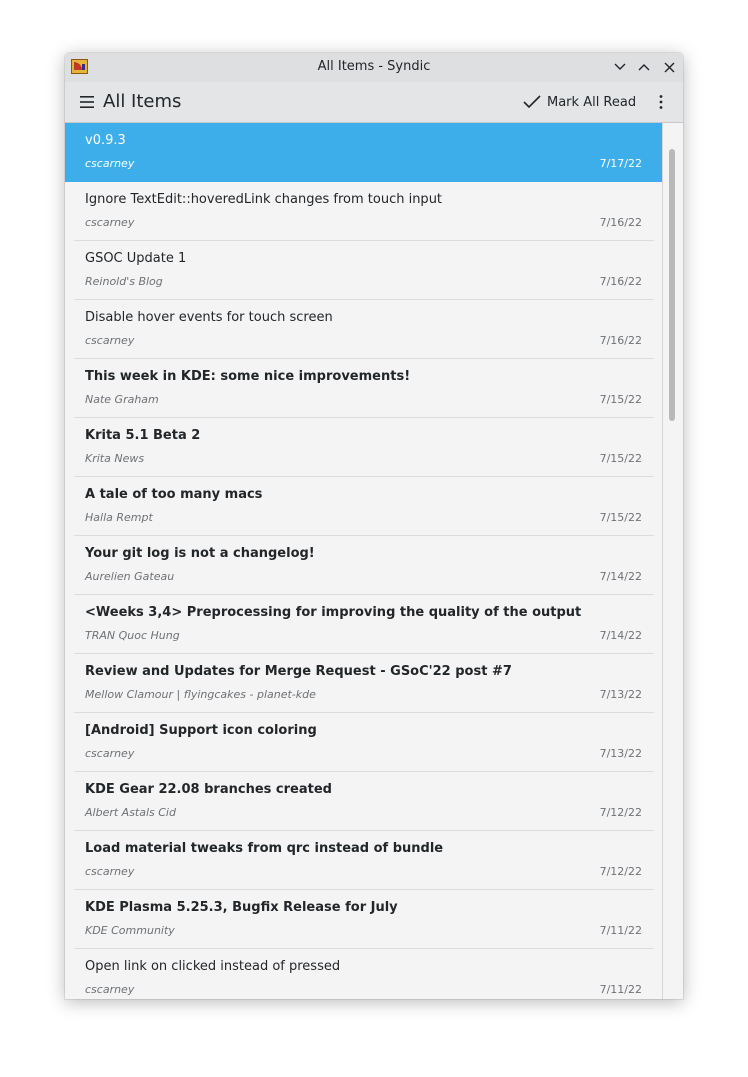 The width and height of the screenshot is (748, 1077). What do you see at coordinates (363, 270) in the screenshot?
I see `list-item: GSOC Update 1 Reinold's Blog 7/16/22` at bounding box center [363, 270].